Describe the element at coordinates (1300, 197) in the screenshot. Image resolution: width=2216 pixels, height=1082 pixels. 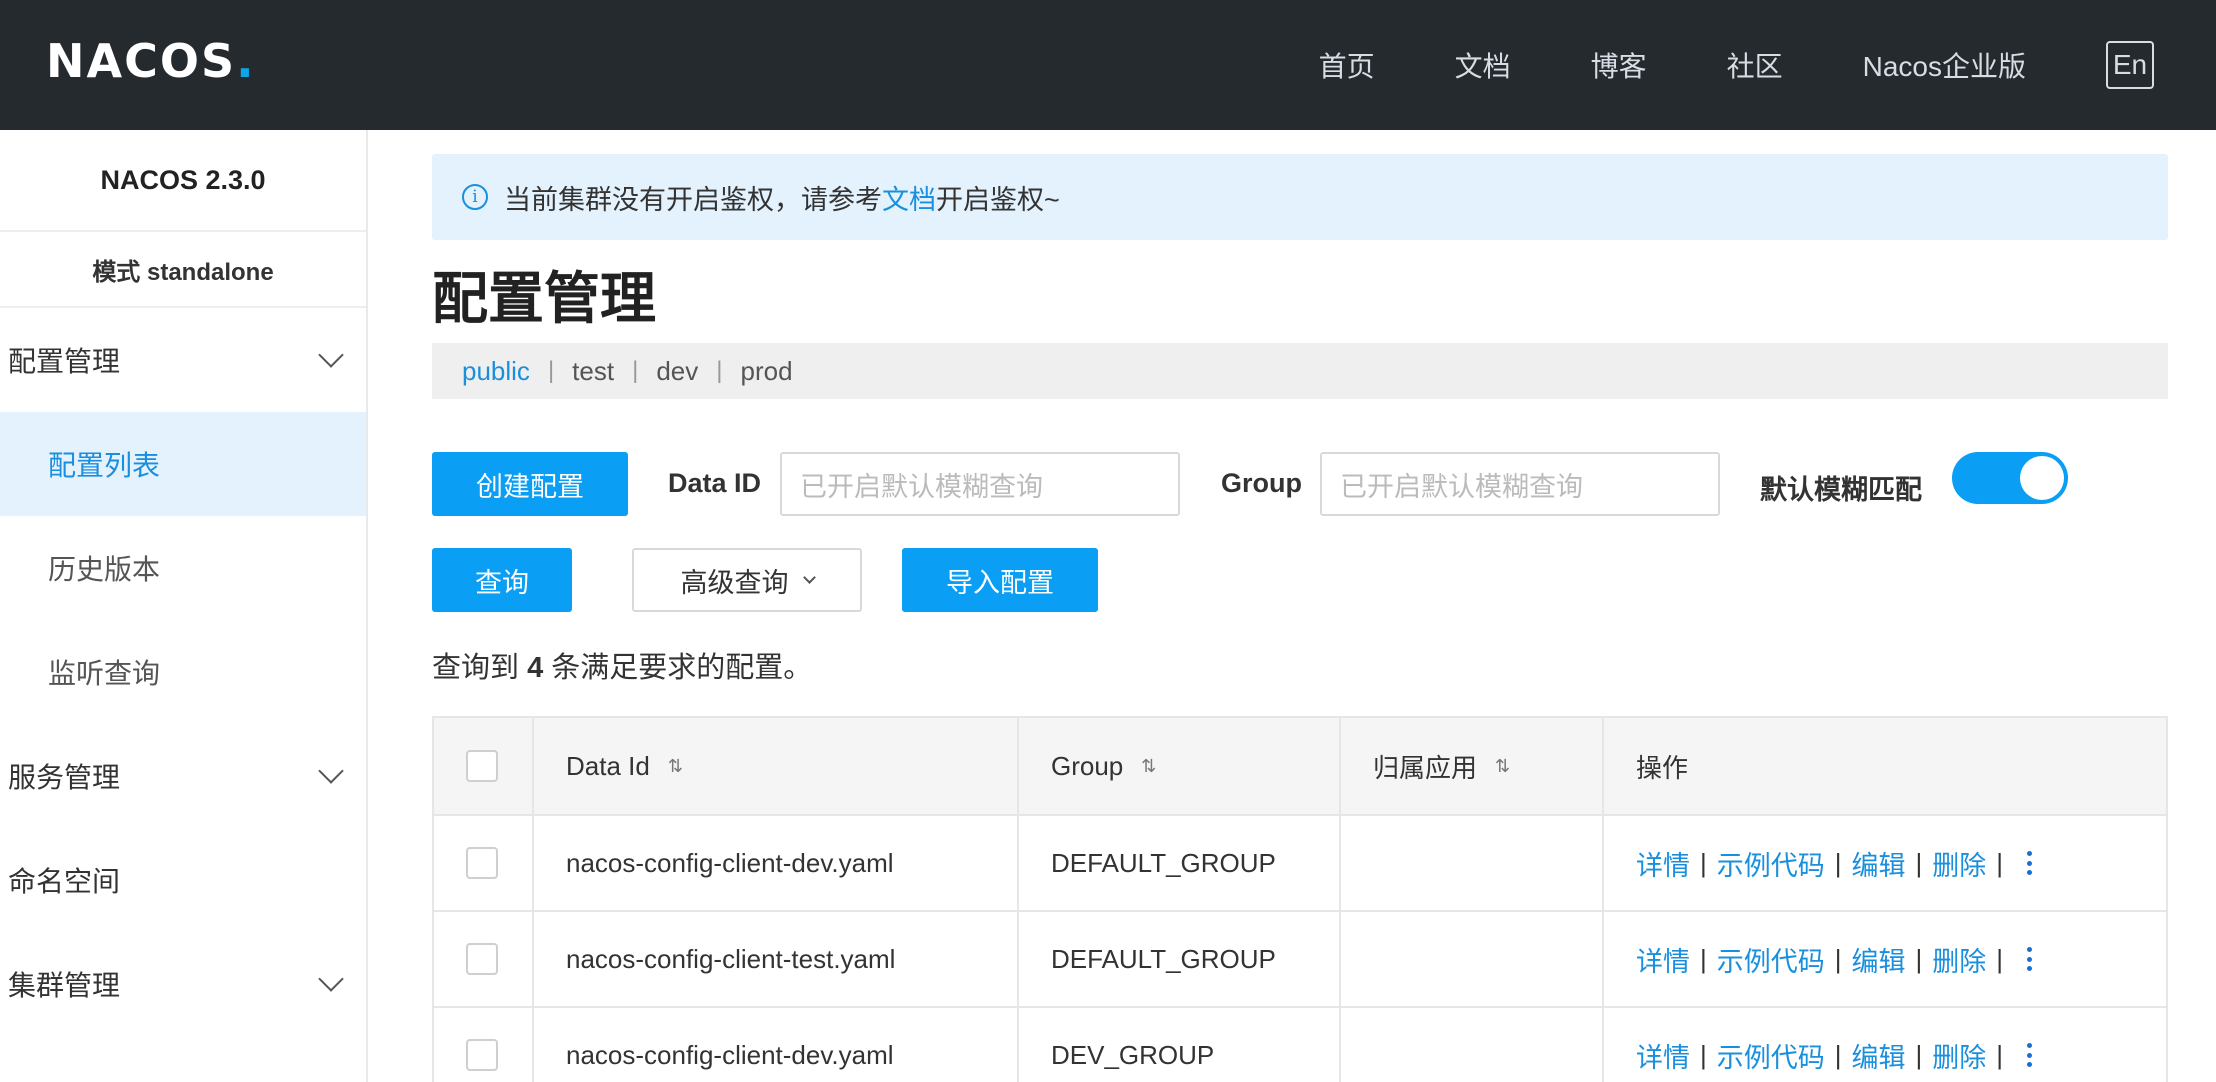
I see `auth-notice: i 当前集群没有开启鉴权，请参考 文档 开启鉴权~` at that location.